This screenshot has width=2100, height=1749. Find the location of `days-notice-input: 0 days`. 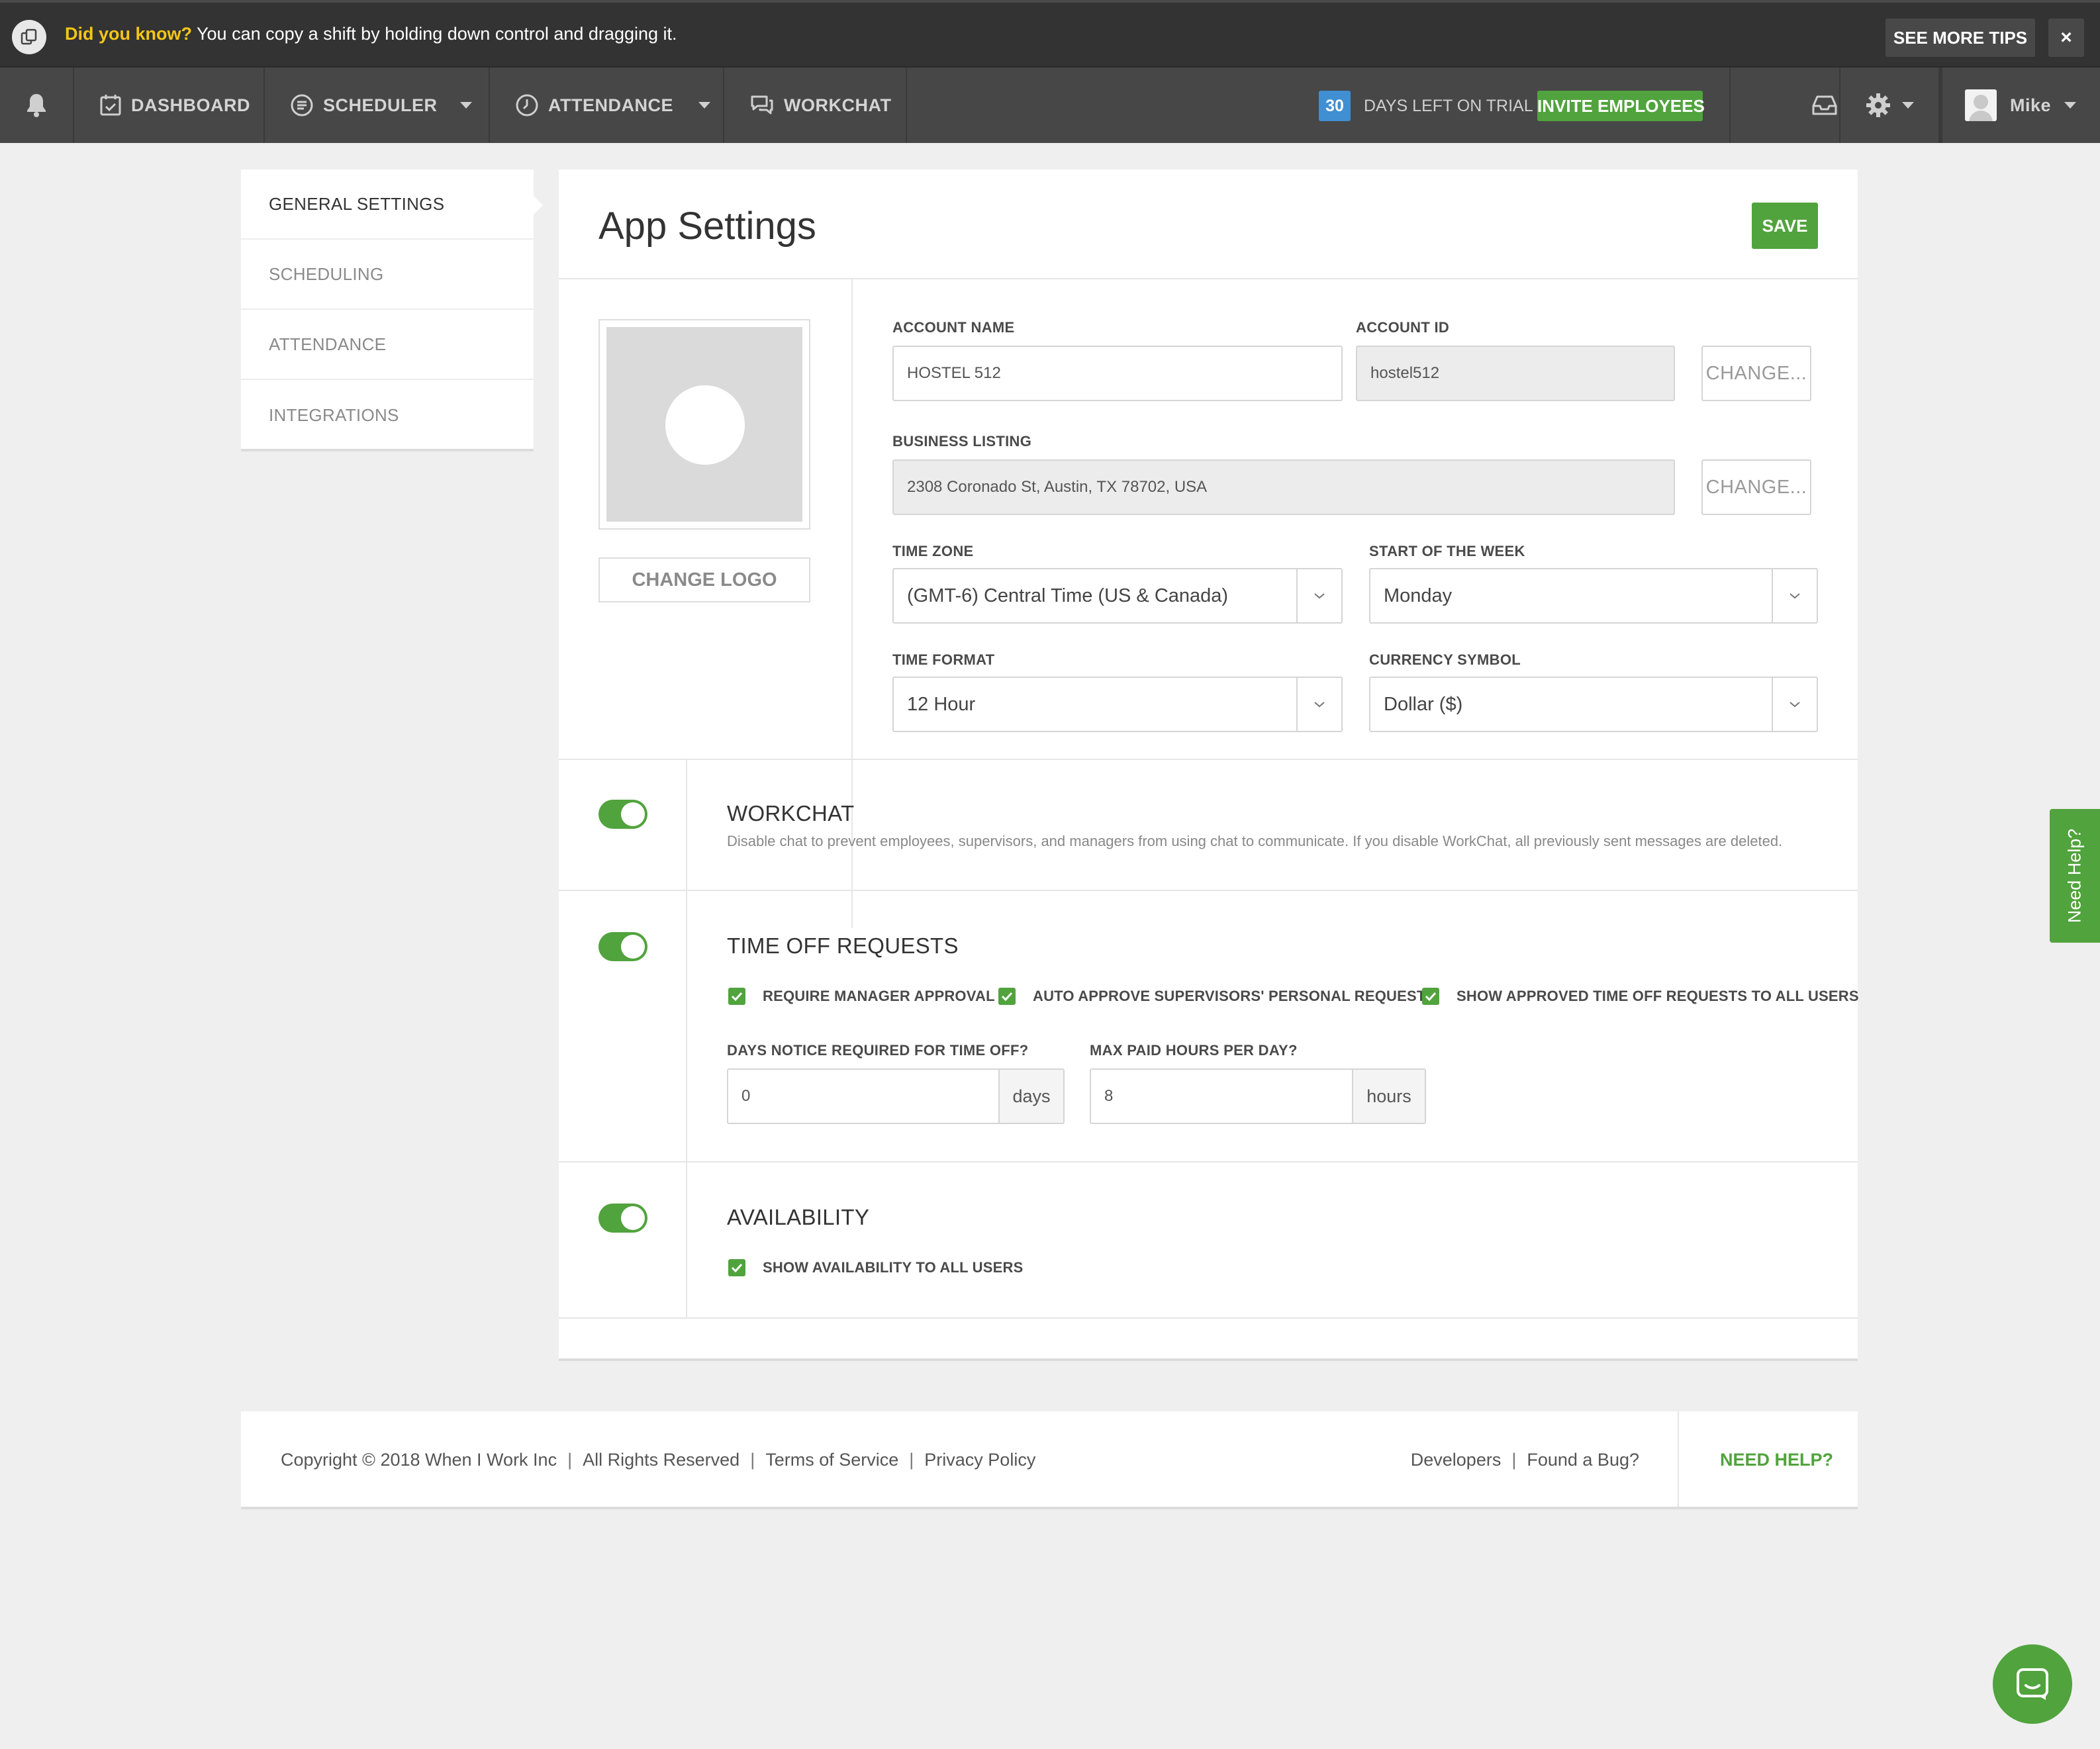

days-notice-input: 0 days is located at coordinates (896, 1096).